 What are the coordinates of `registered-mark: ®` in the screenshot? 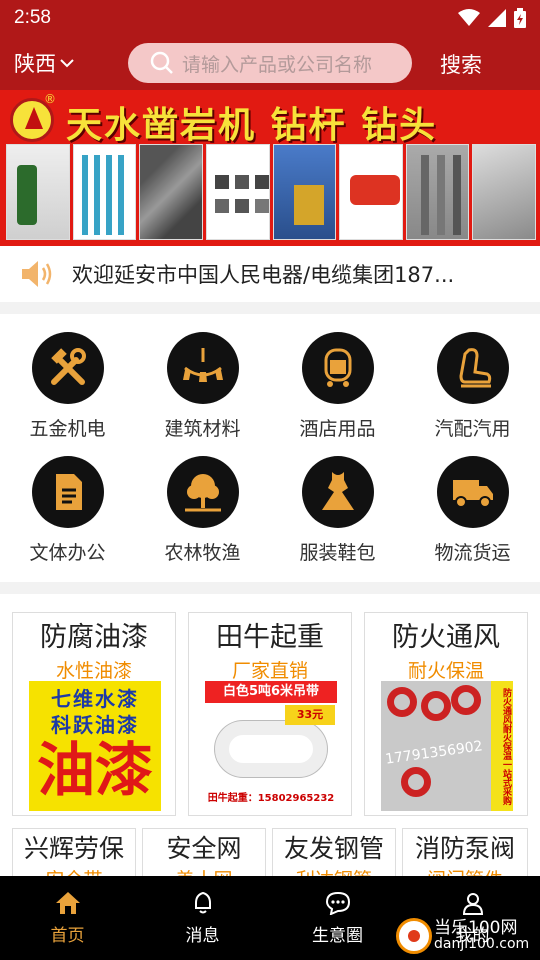 It's located at (50, 99).